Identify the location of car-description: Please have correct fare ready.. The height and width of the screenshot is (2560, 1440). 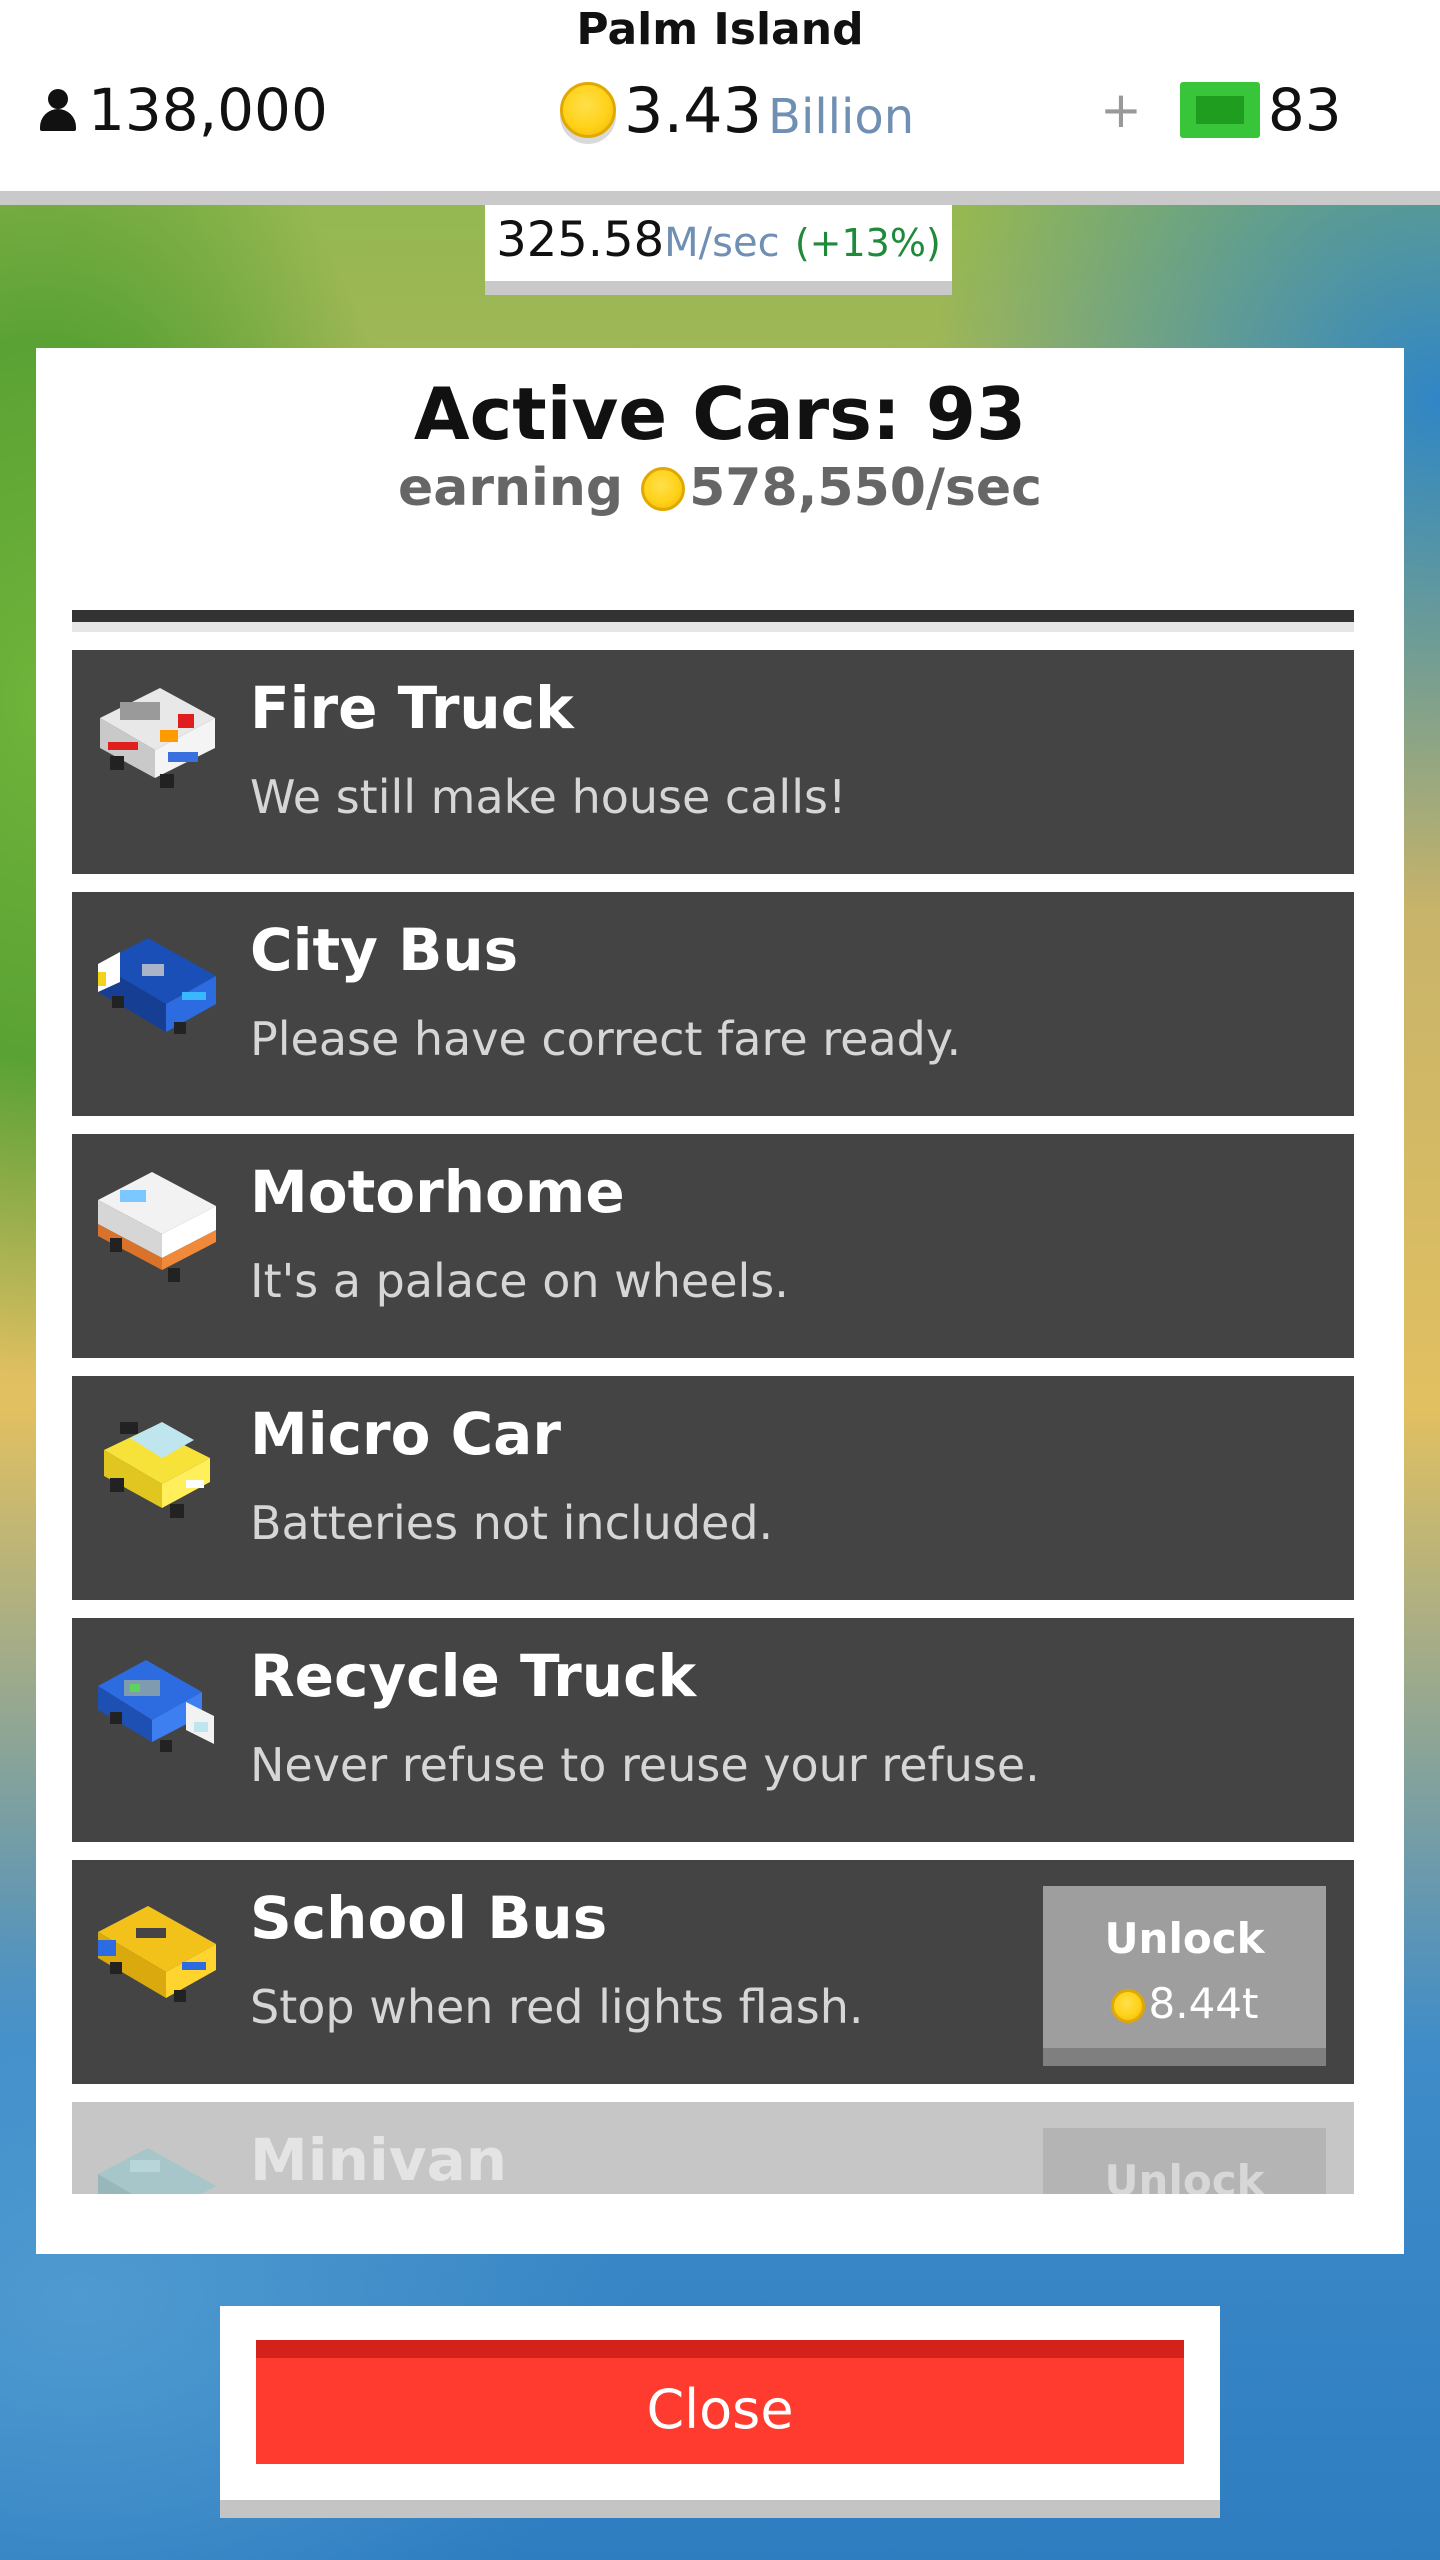
(606, 1039).